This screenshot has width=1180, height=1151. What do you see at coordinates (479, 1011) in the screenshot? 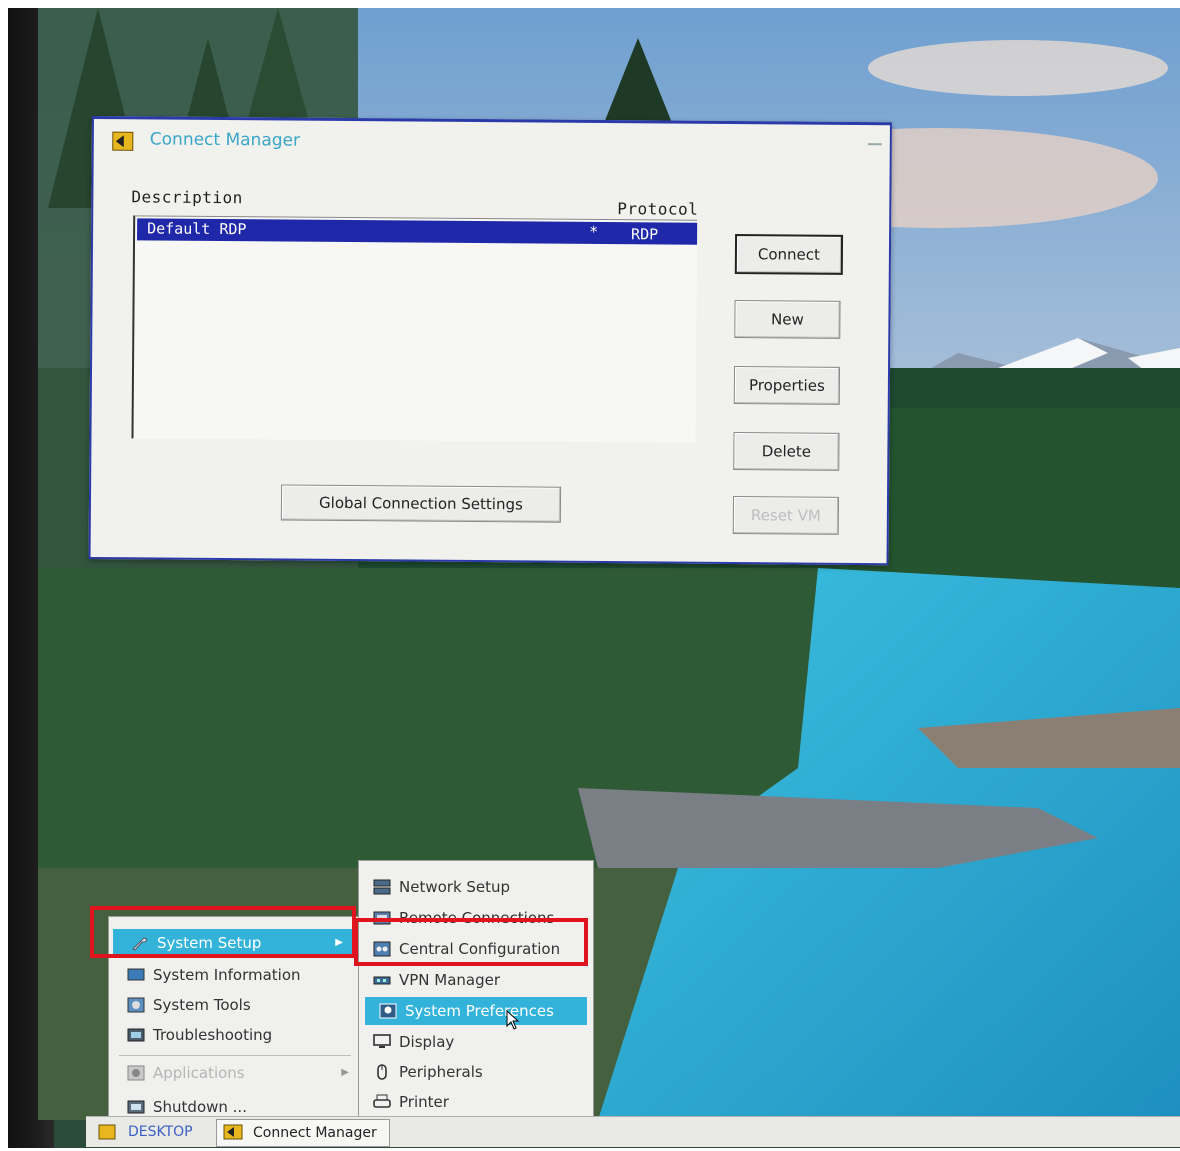
I see `submenu-item-label: System Preferences` at bounding box center [479, 1011].